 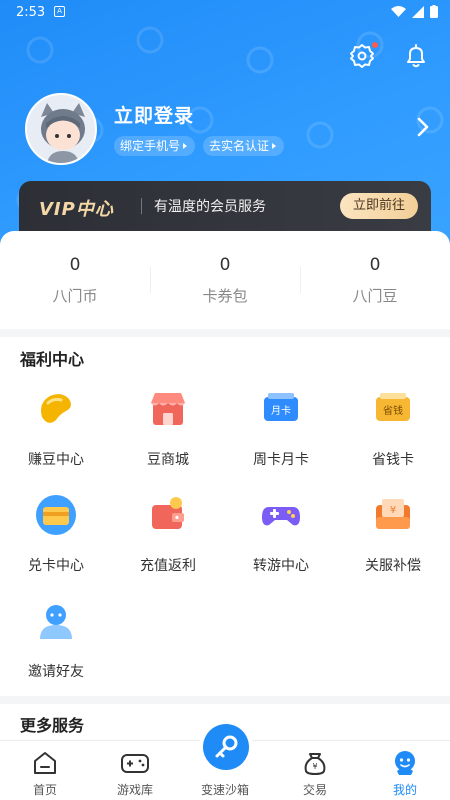 I want to click on stat-coupons: 0 卡券包, so click(x=225, y=280).